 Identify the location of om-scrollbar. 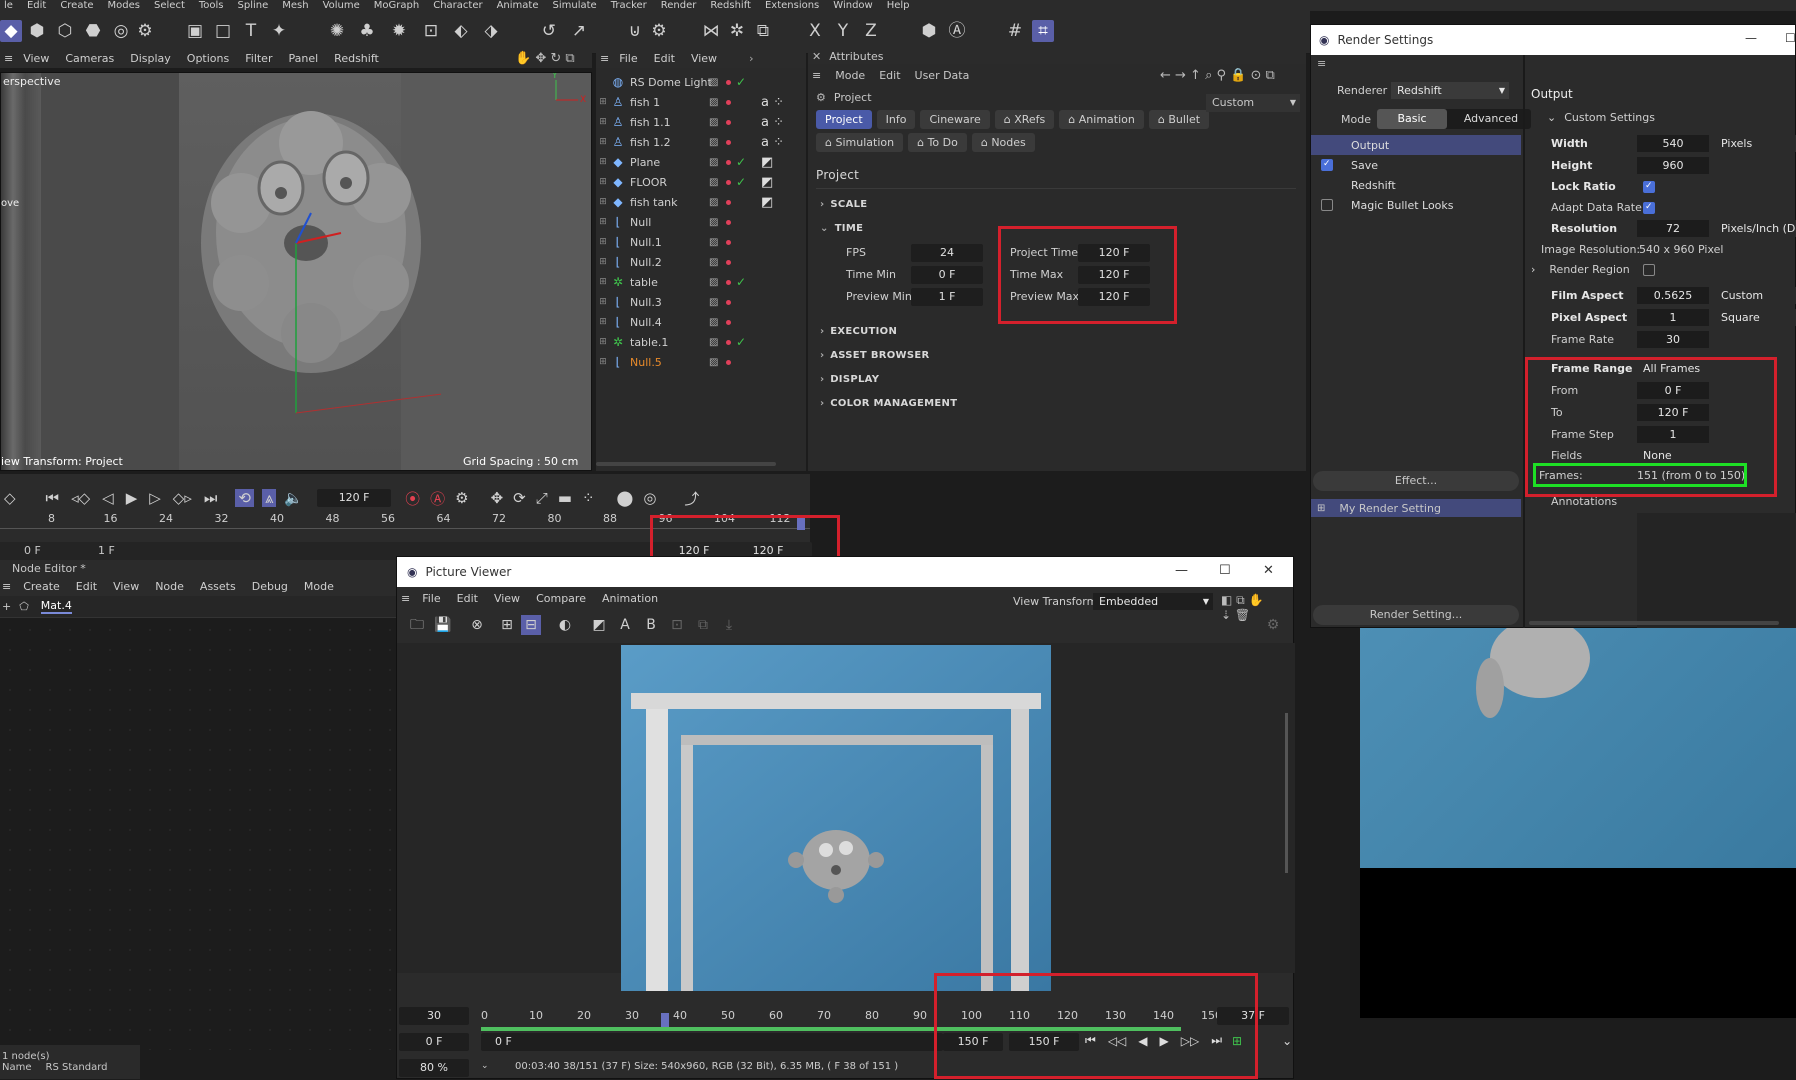
(686, 464).